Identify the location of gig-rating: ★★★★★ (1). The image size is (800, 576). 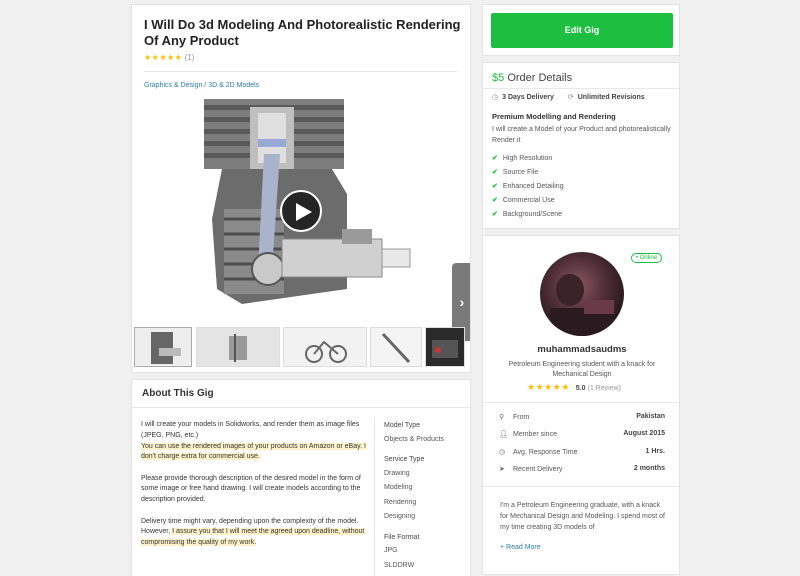
(169, 57).